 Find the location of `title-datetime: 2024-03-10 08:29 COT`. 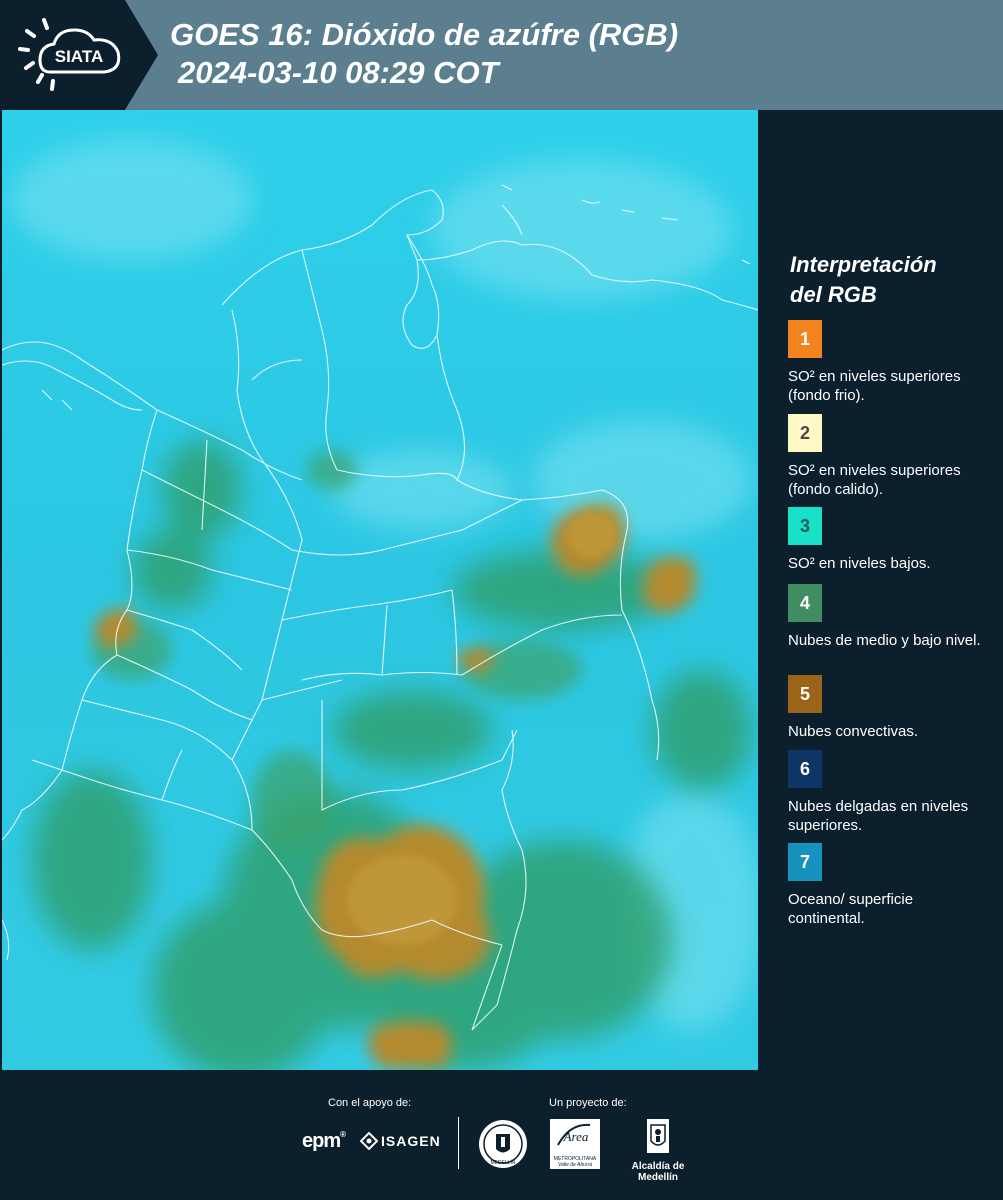

title-datetime: 2024-03-10 08:29 COT is located at coordinates (338, 72).